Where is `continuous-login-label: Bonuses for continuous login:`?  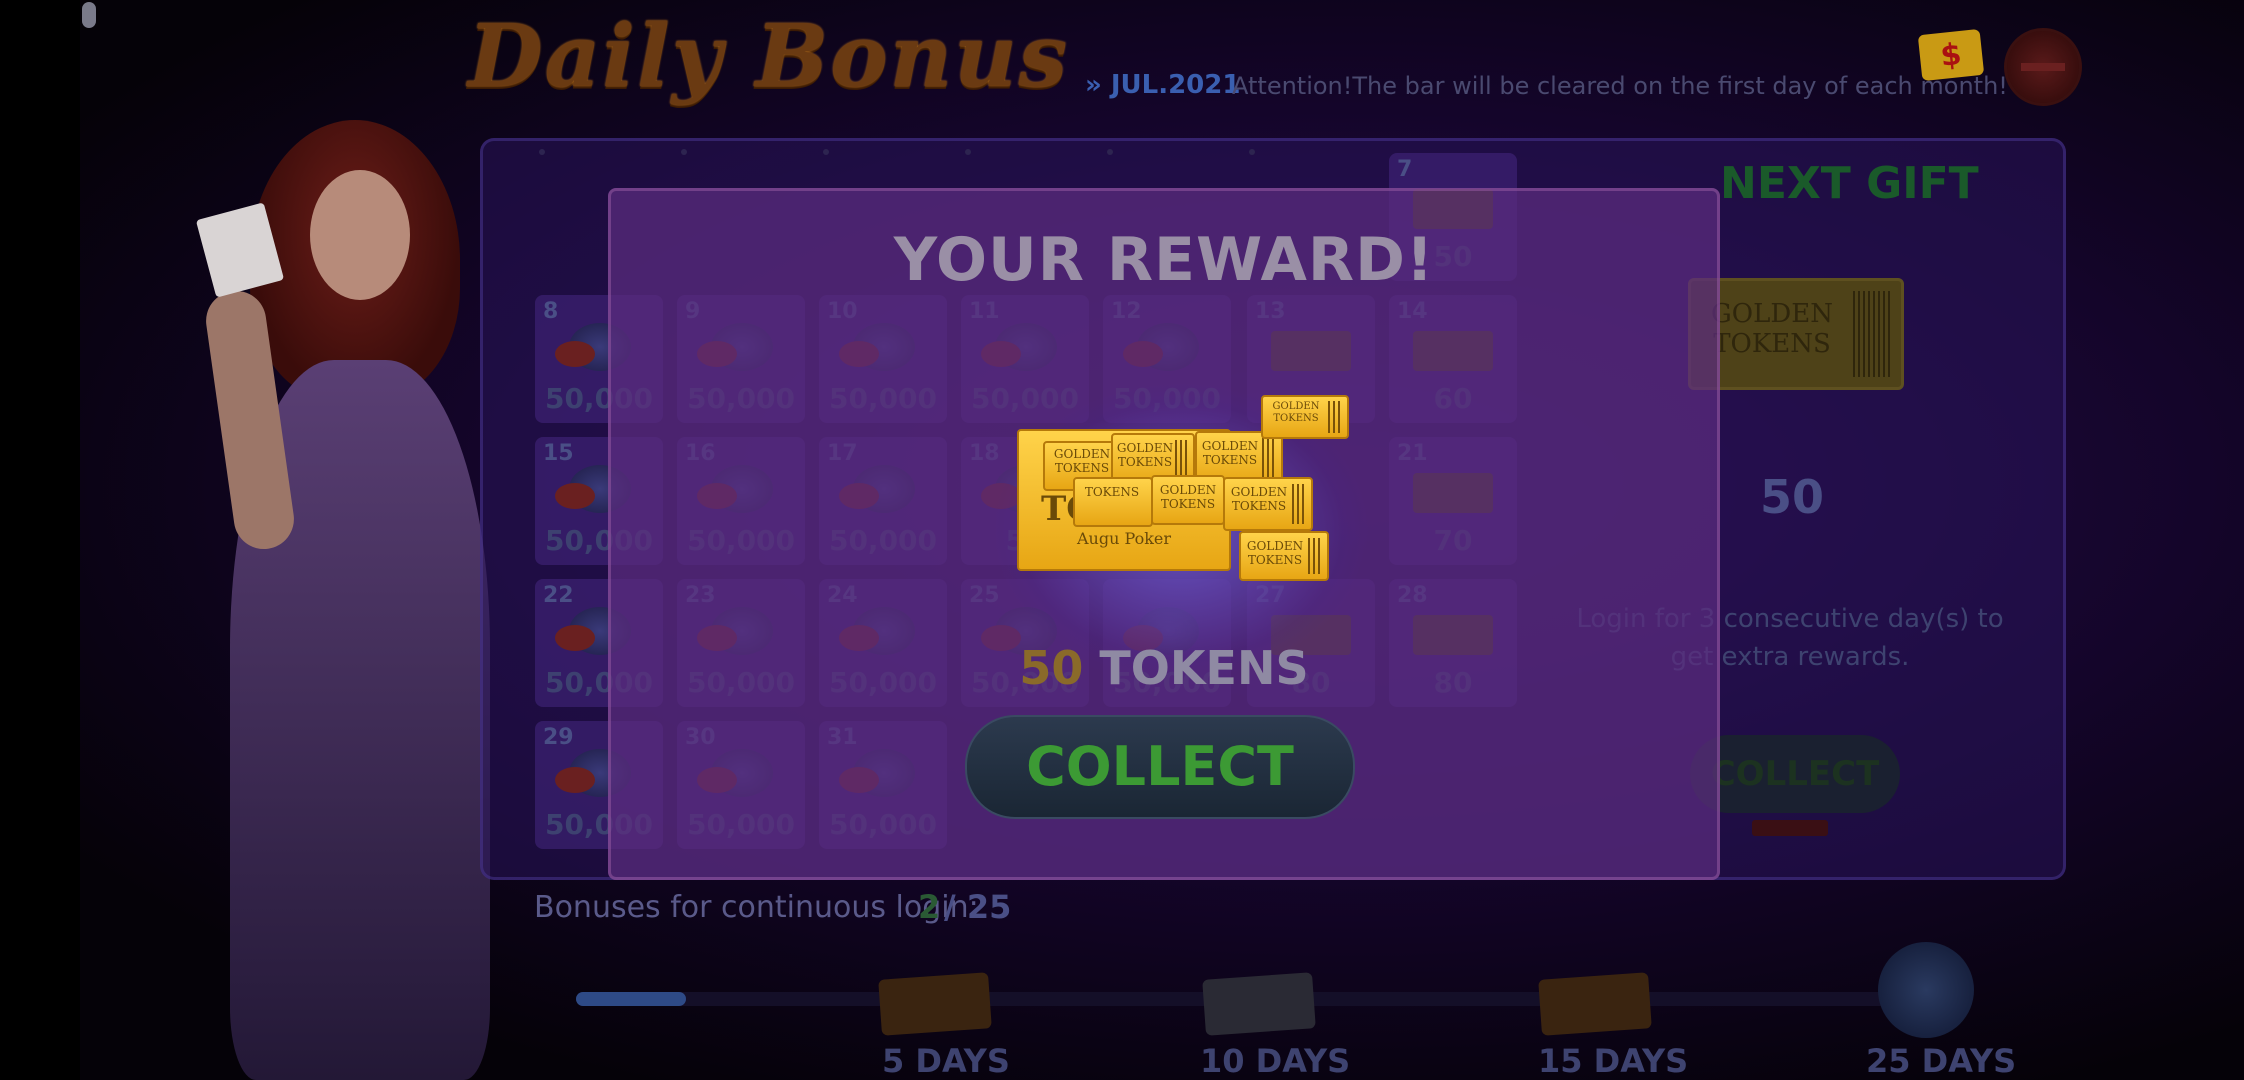 continuous-login-label: Bonuses for continuous login: is located at coordinates (756, 907).